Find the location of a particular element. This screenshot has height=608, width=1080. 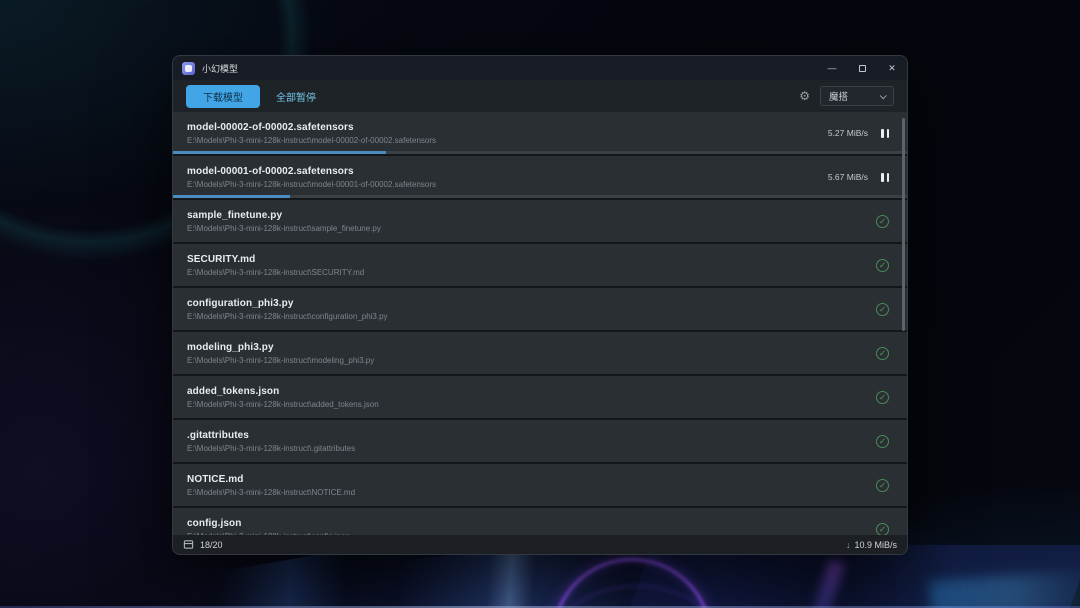

app-logo-icon is located at coordinates (188, 68).